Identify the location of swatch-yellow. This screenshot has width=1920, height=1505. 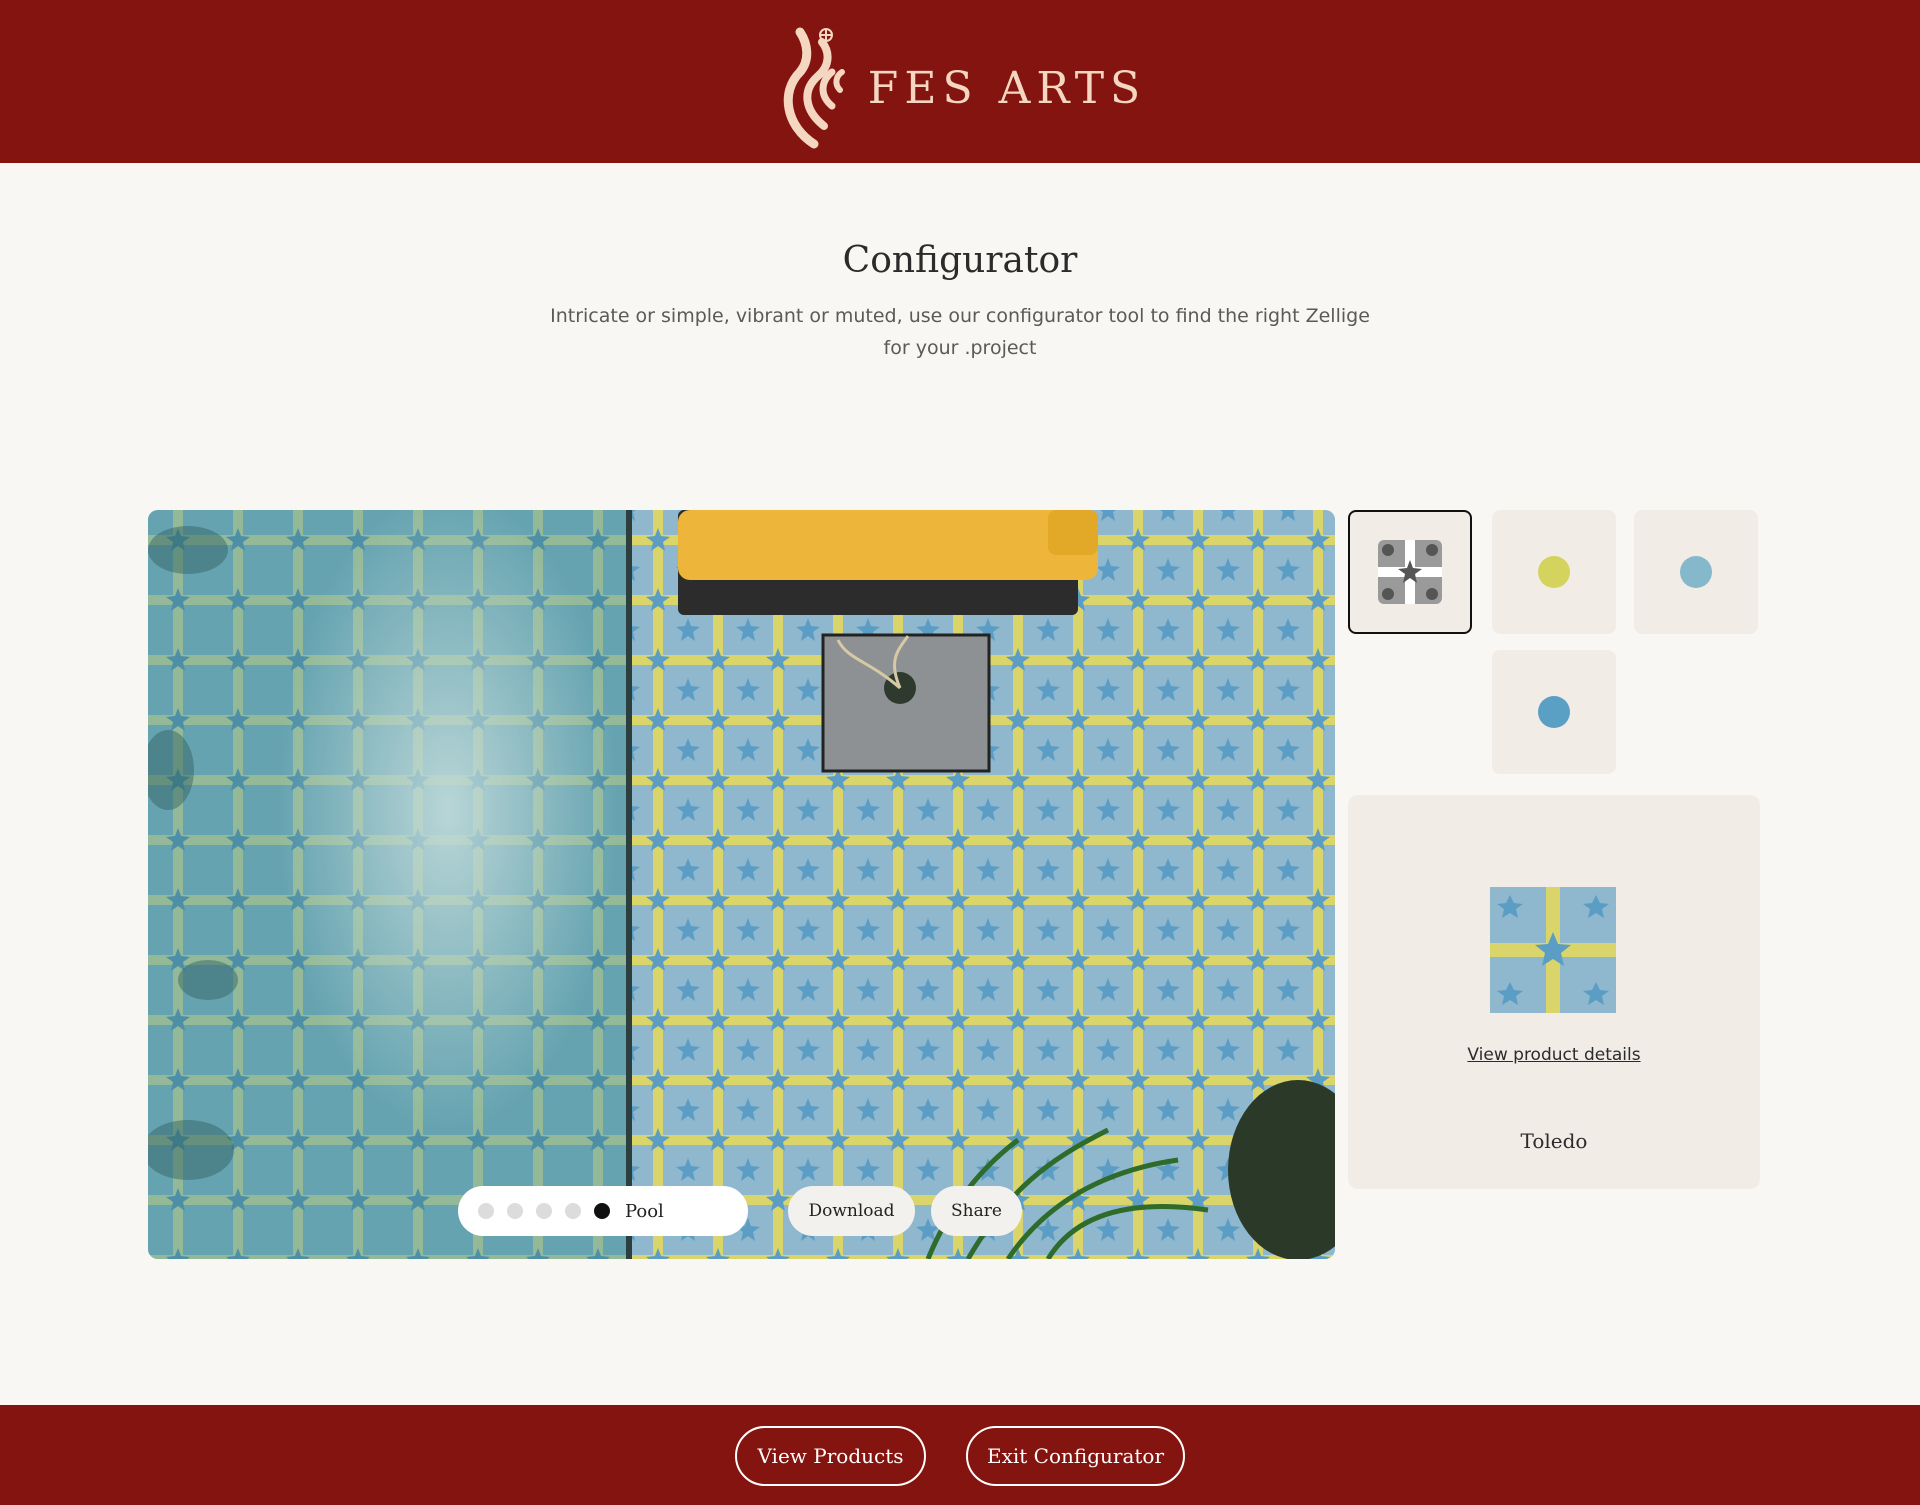
(1554, 572).